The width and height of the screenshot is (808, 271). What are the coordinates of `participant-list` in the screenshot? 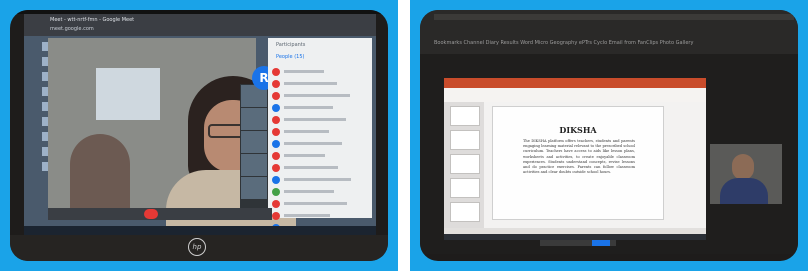 It's located at (320, 150).